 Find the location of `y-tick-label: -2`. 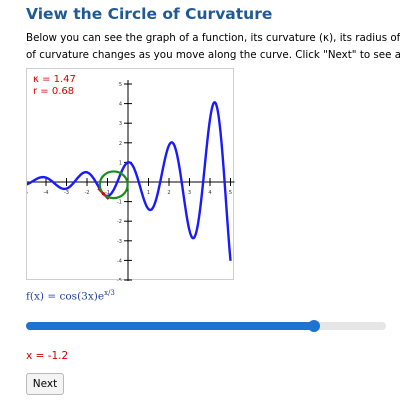

y-tick-label: -2 is located at coordinates (119, 222).